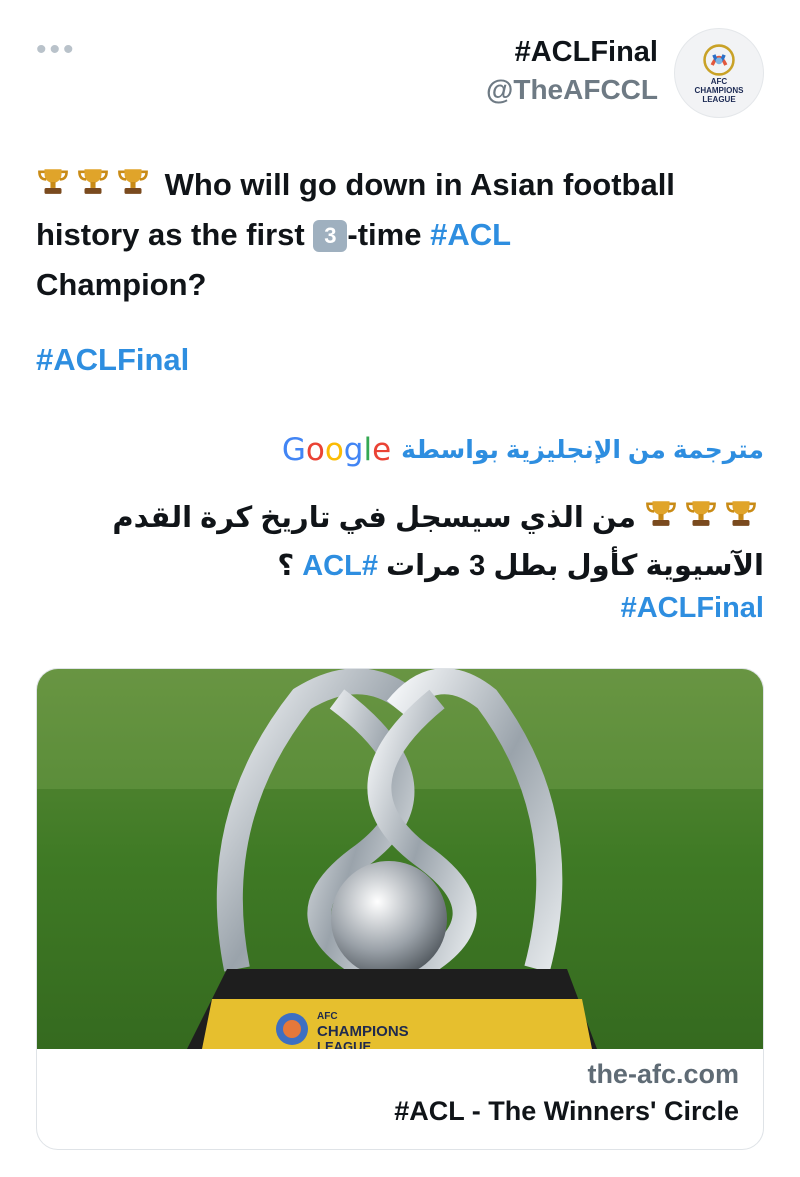 The width and height of the screenshot is (800, 1177). Describe the element at coordinates (363, 1031) in the screenshot. I see `svg-text: CHAMPIONS` at that location.